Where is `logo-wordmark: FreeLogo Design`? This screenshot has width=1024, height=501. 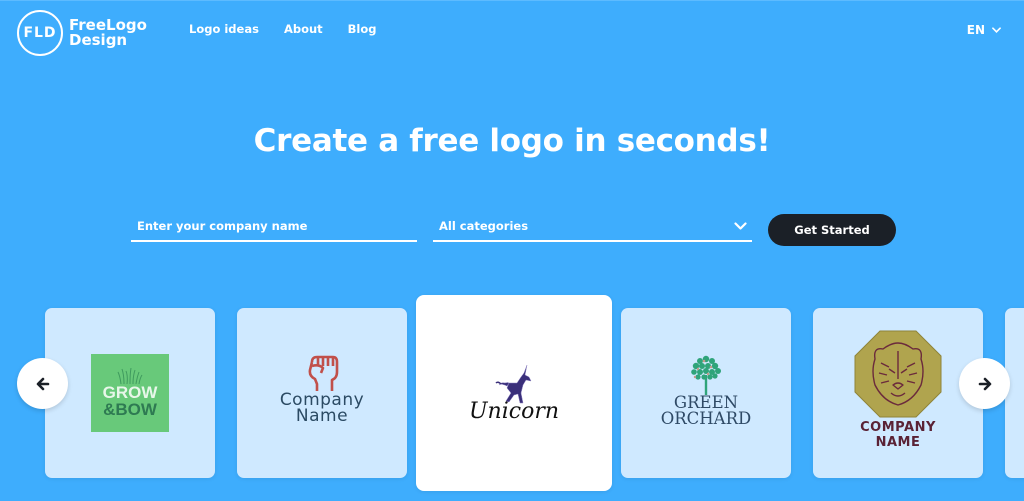
logo-wordmark: FreeLogo Design is located at coordinates (108, 33).